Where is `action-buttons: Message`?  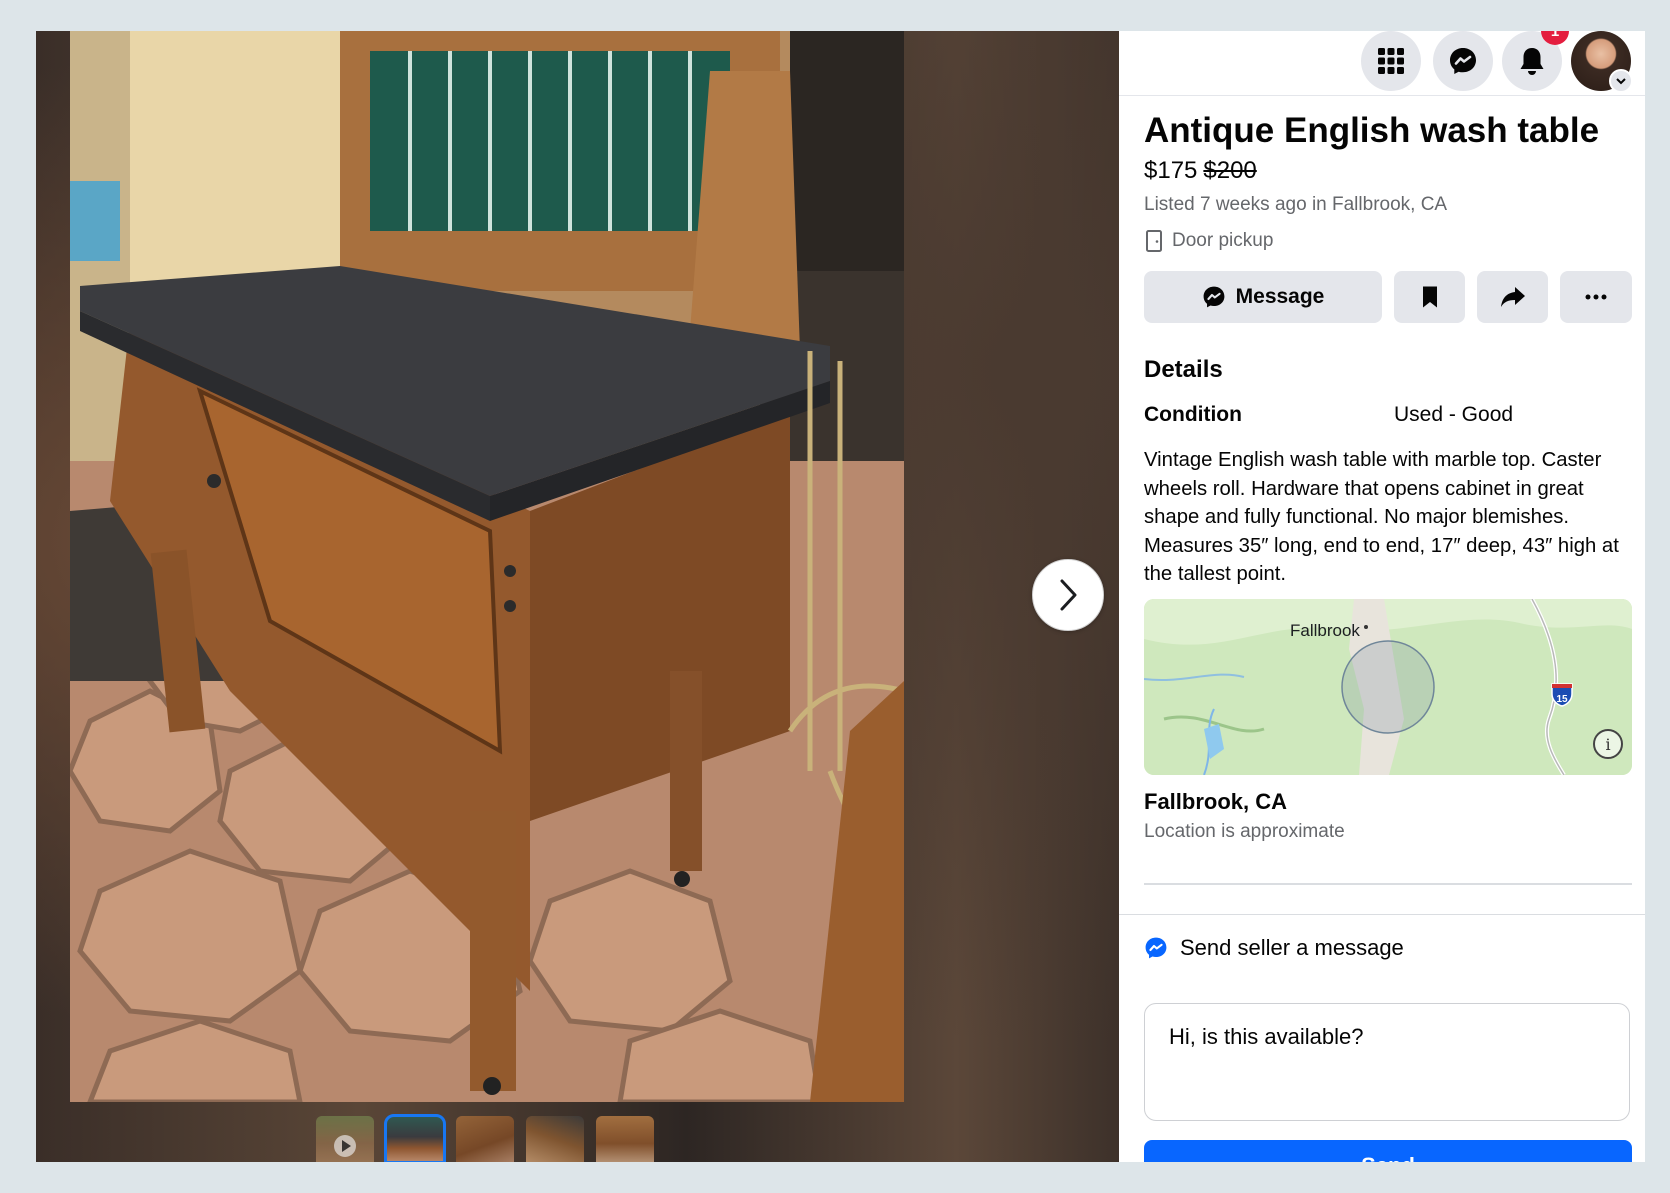 action-buttons: Message is located at coordinates (1388, 297).